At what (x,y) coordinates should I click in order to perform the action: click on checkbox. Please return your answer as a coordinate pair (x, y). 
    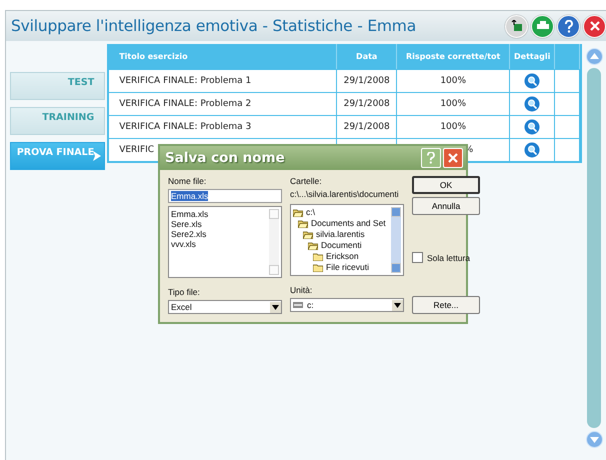
    Looking at the image, I should click on (417, 257).